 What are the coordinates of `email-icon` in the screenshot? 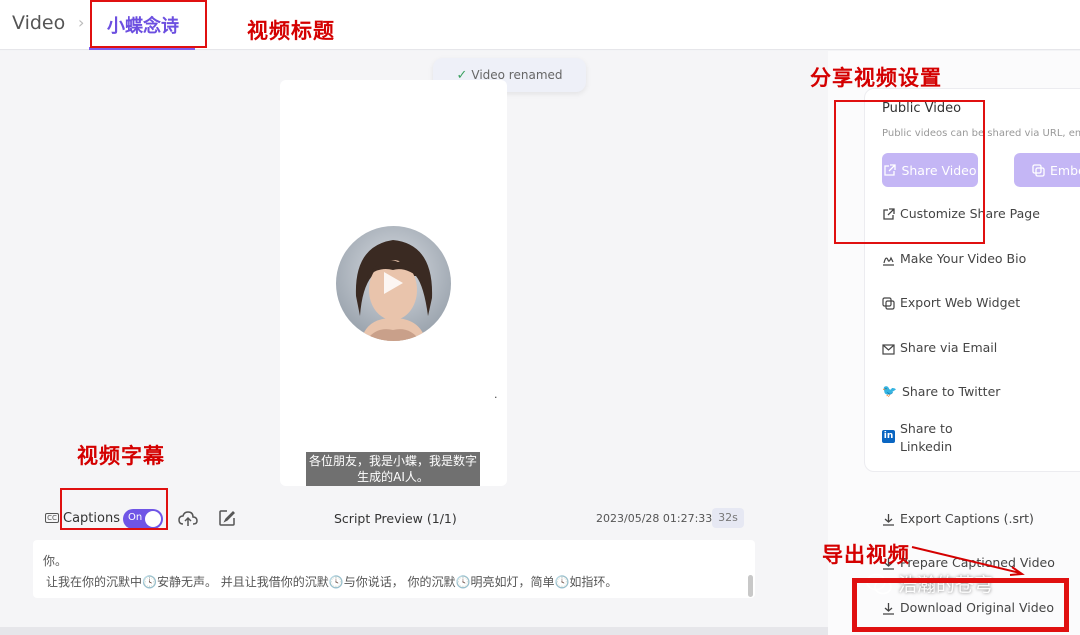 It's located at (888, 349).